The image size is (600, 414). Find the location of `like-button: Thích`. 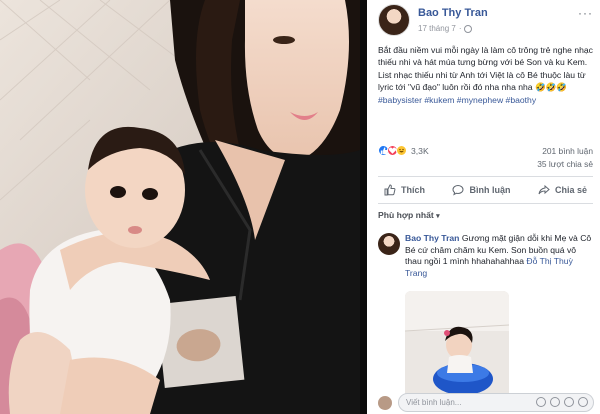

like-button: Thích is located at coordinates (404, 190).